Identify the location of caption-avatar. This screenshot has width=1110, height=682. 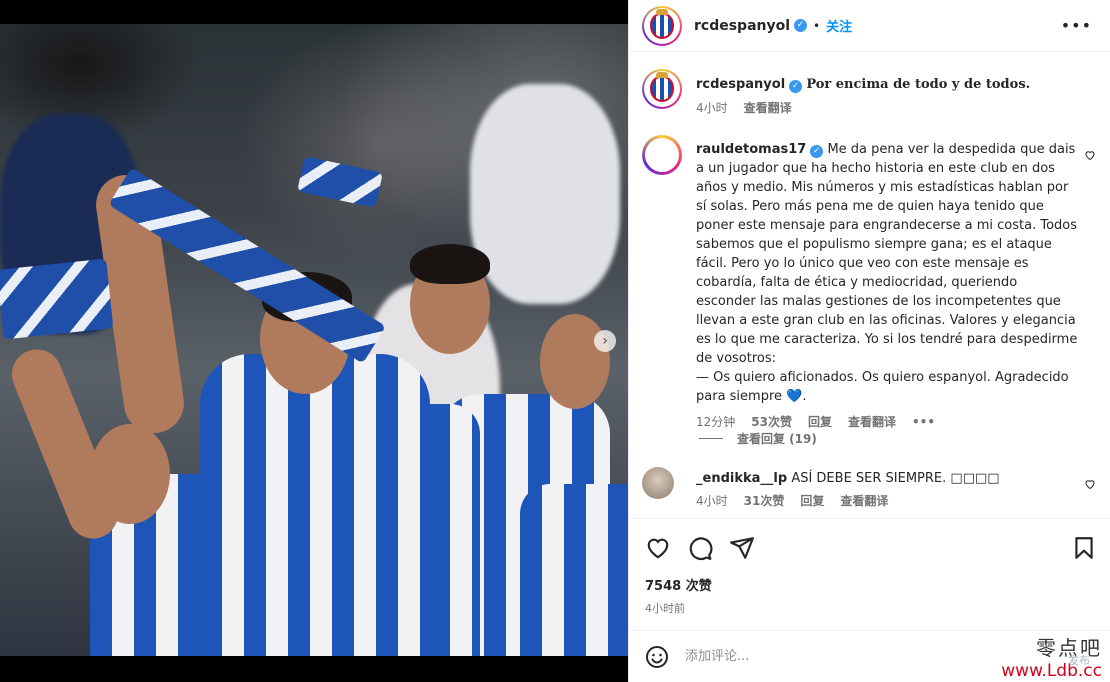
(662, 89).